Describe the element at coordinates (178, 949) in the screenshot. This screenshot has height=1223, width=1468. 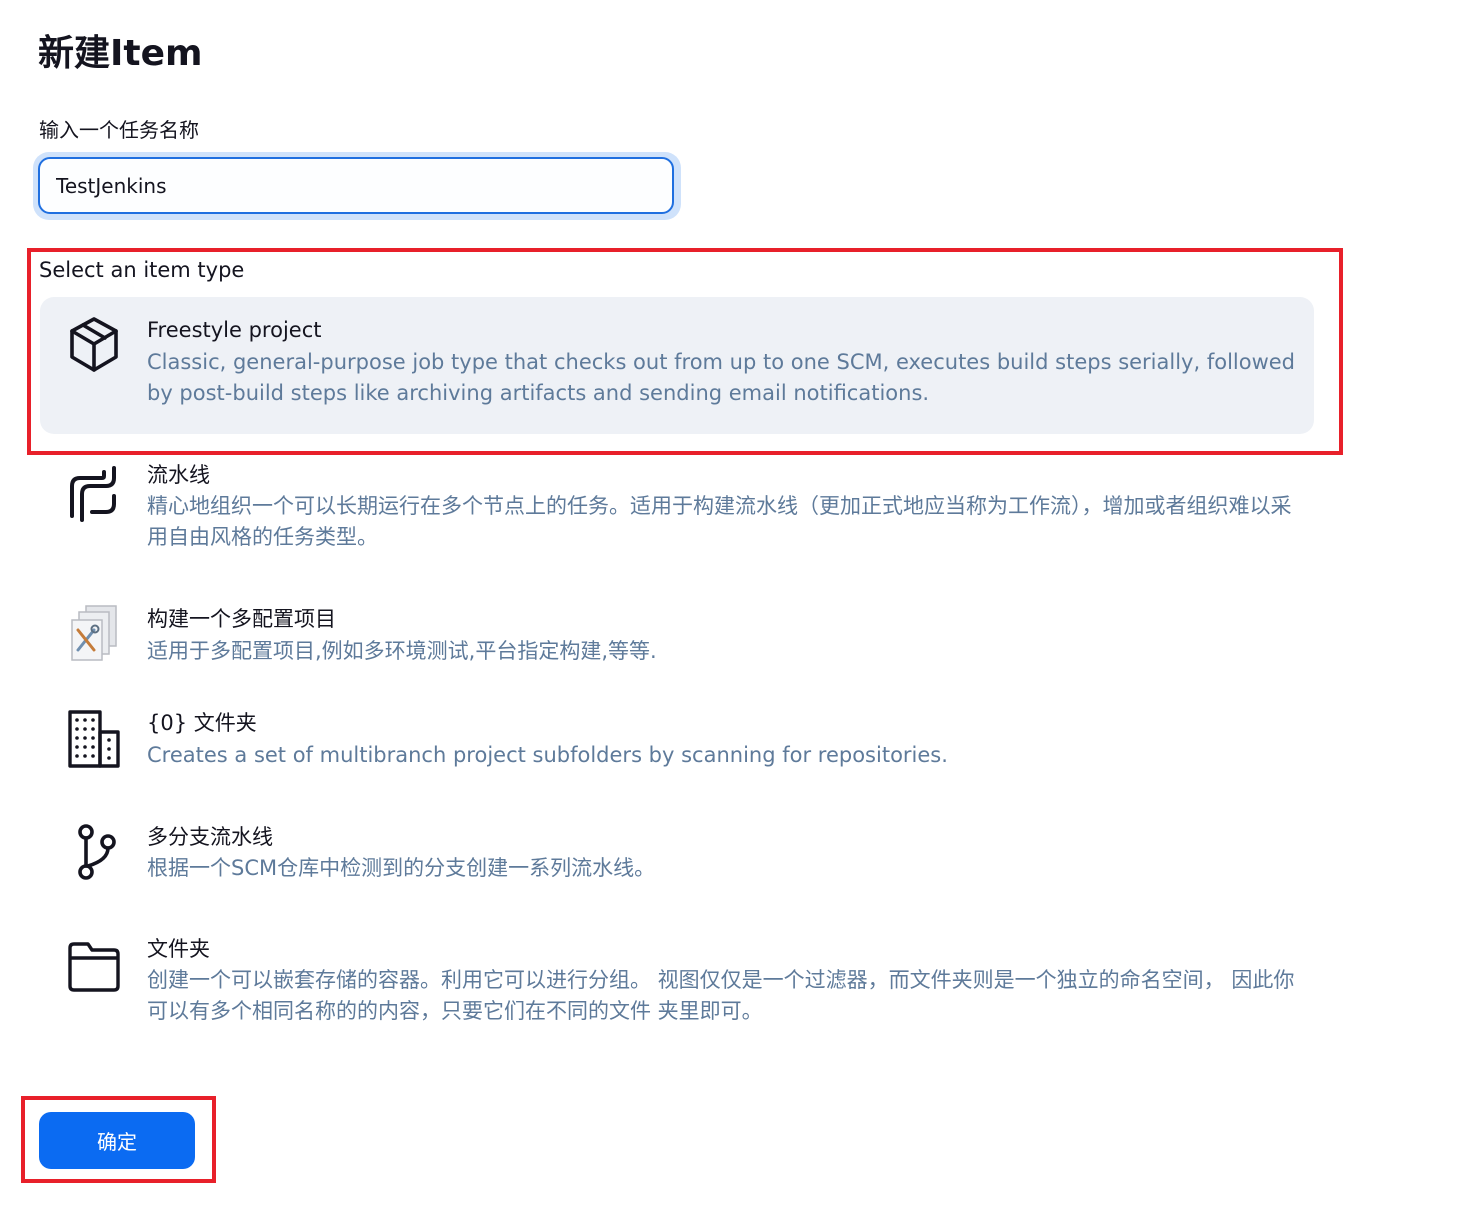
I see `item-type-name: 文件夹` at that location.